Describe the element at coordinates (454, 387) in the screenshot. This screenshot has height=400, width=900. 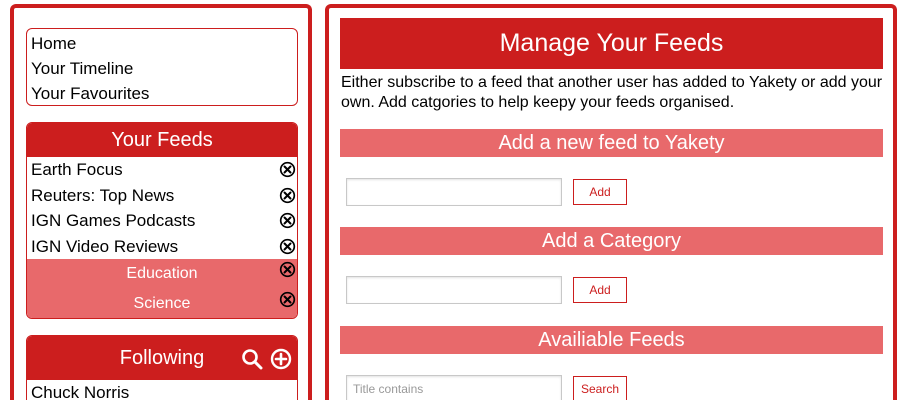
I see `feed-search-input` at that location.